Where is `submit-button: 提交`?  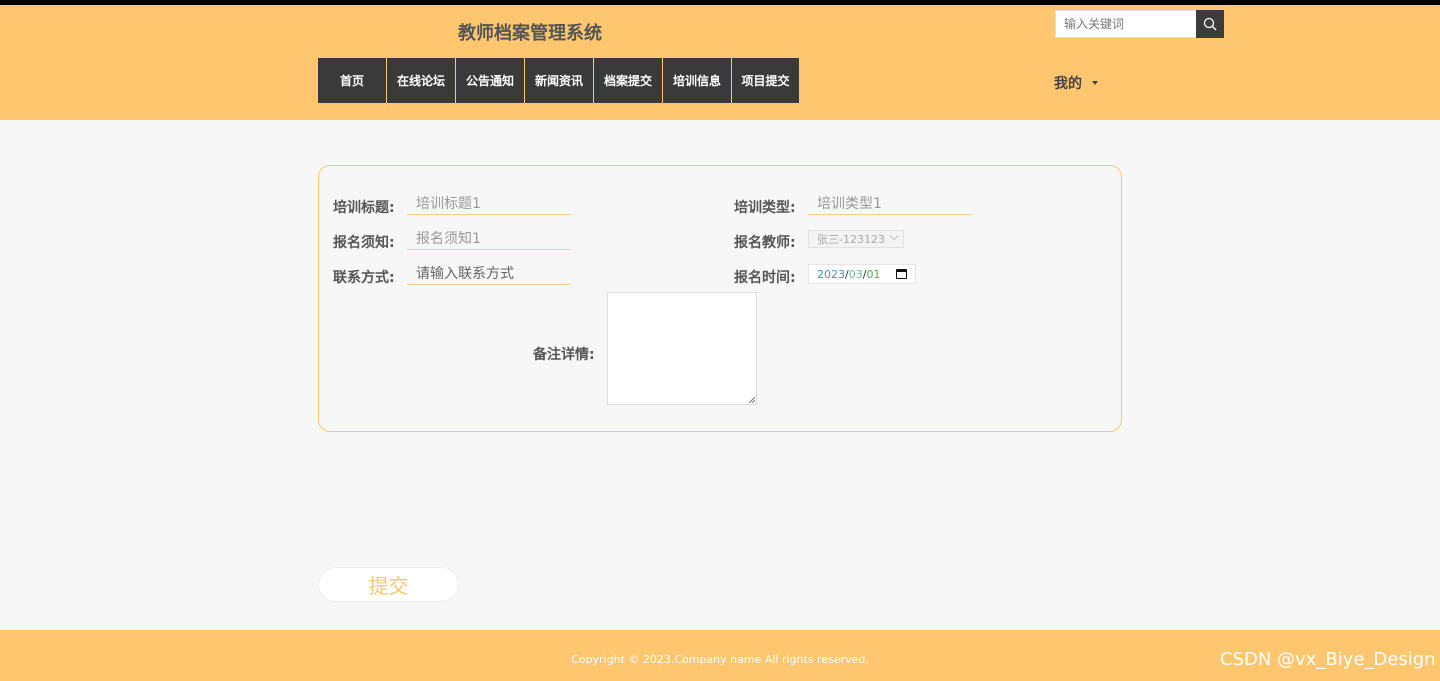 submit-button: 提交 is located at coordinates (388, 584).